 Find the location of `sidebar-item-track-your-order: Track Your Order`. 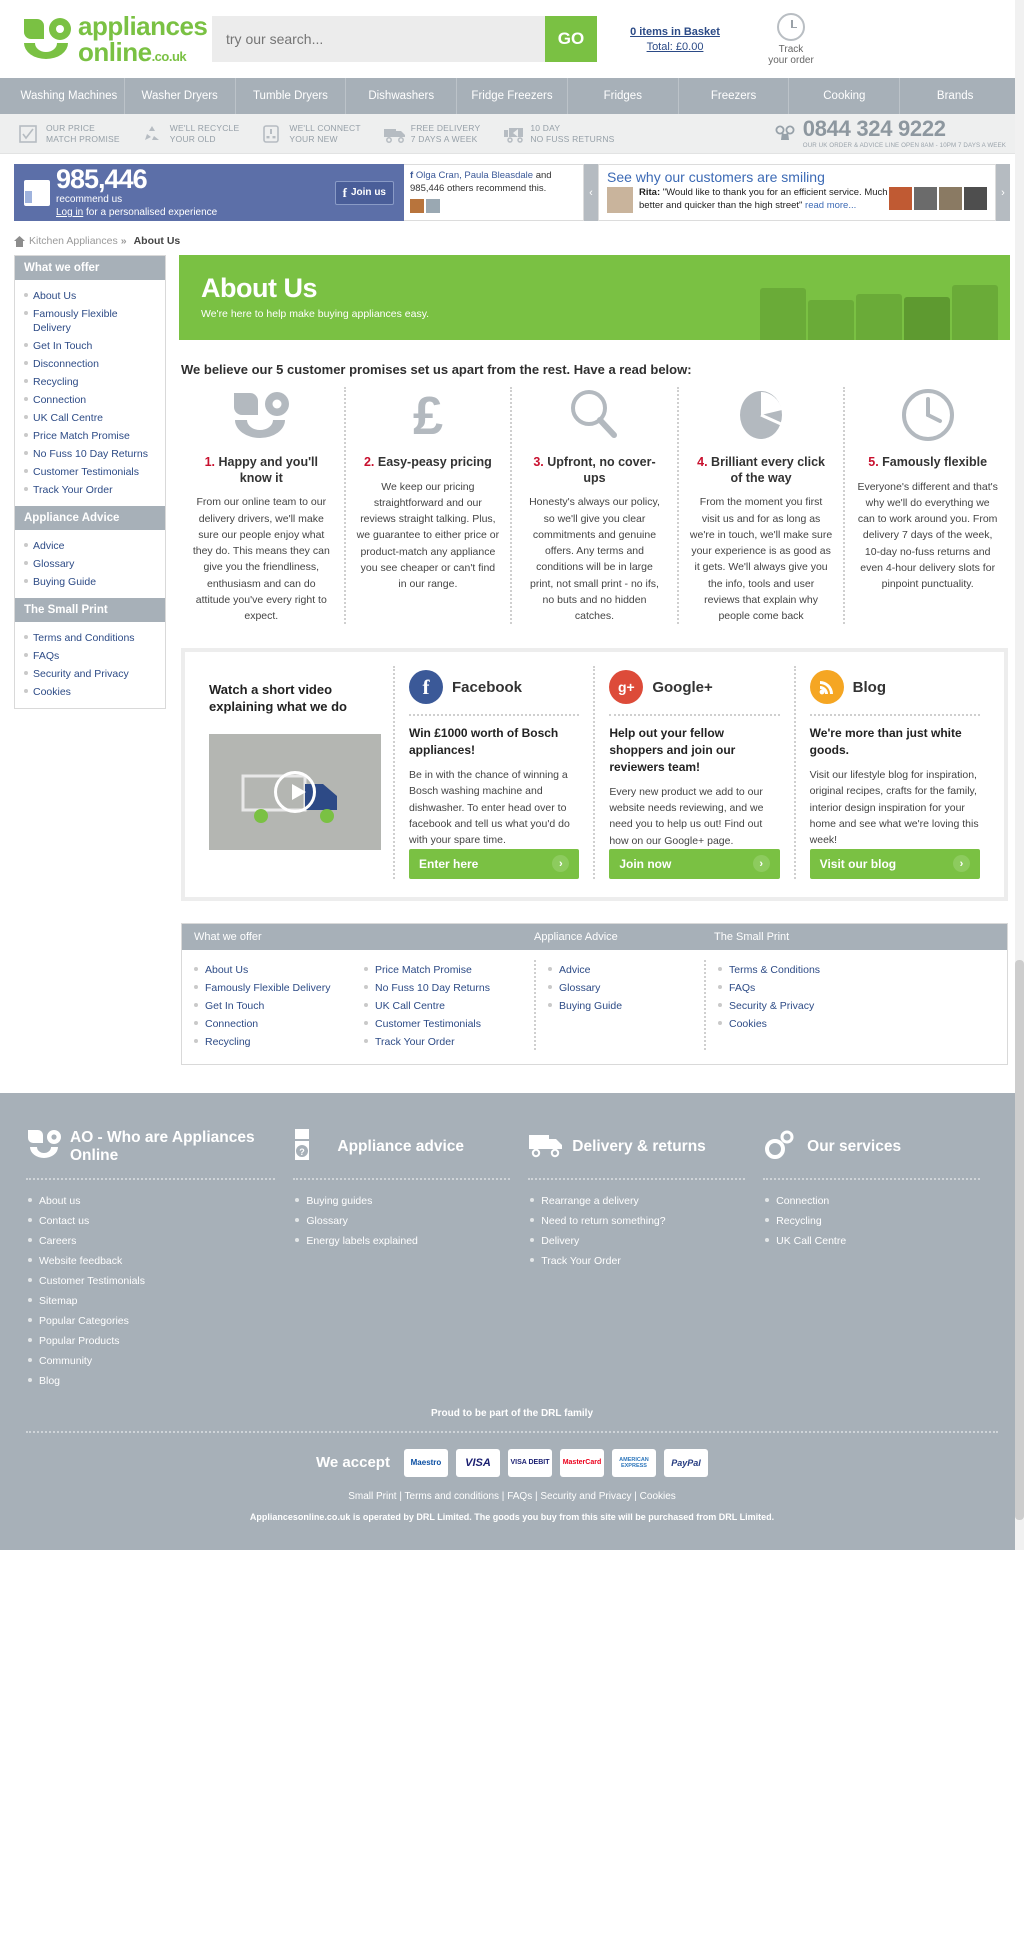

sidebar-item-track-your-order: Track Your Order is located at coordinates (73, 490).